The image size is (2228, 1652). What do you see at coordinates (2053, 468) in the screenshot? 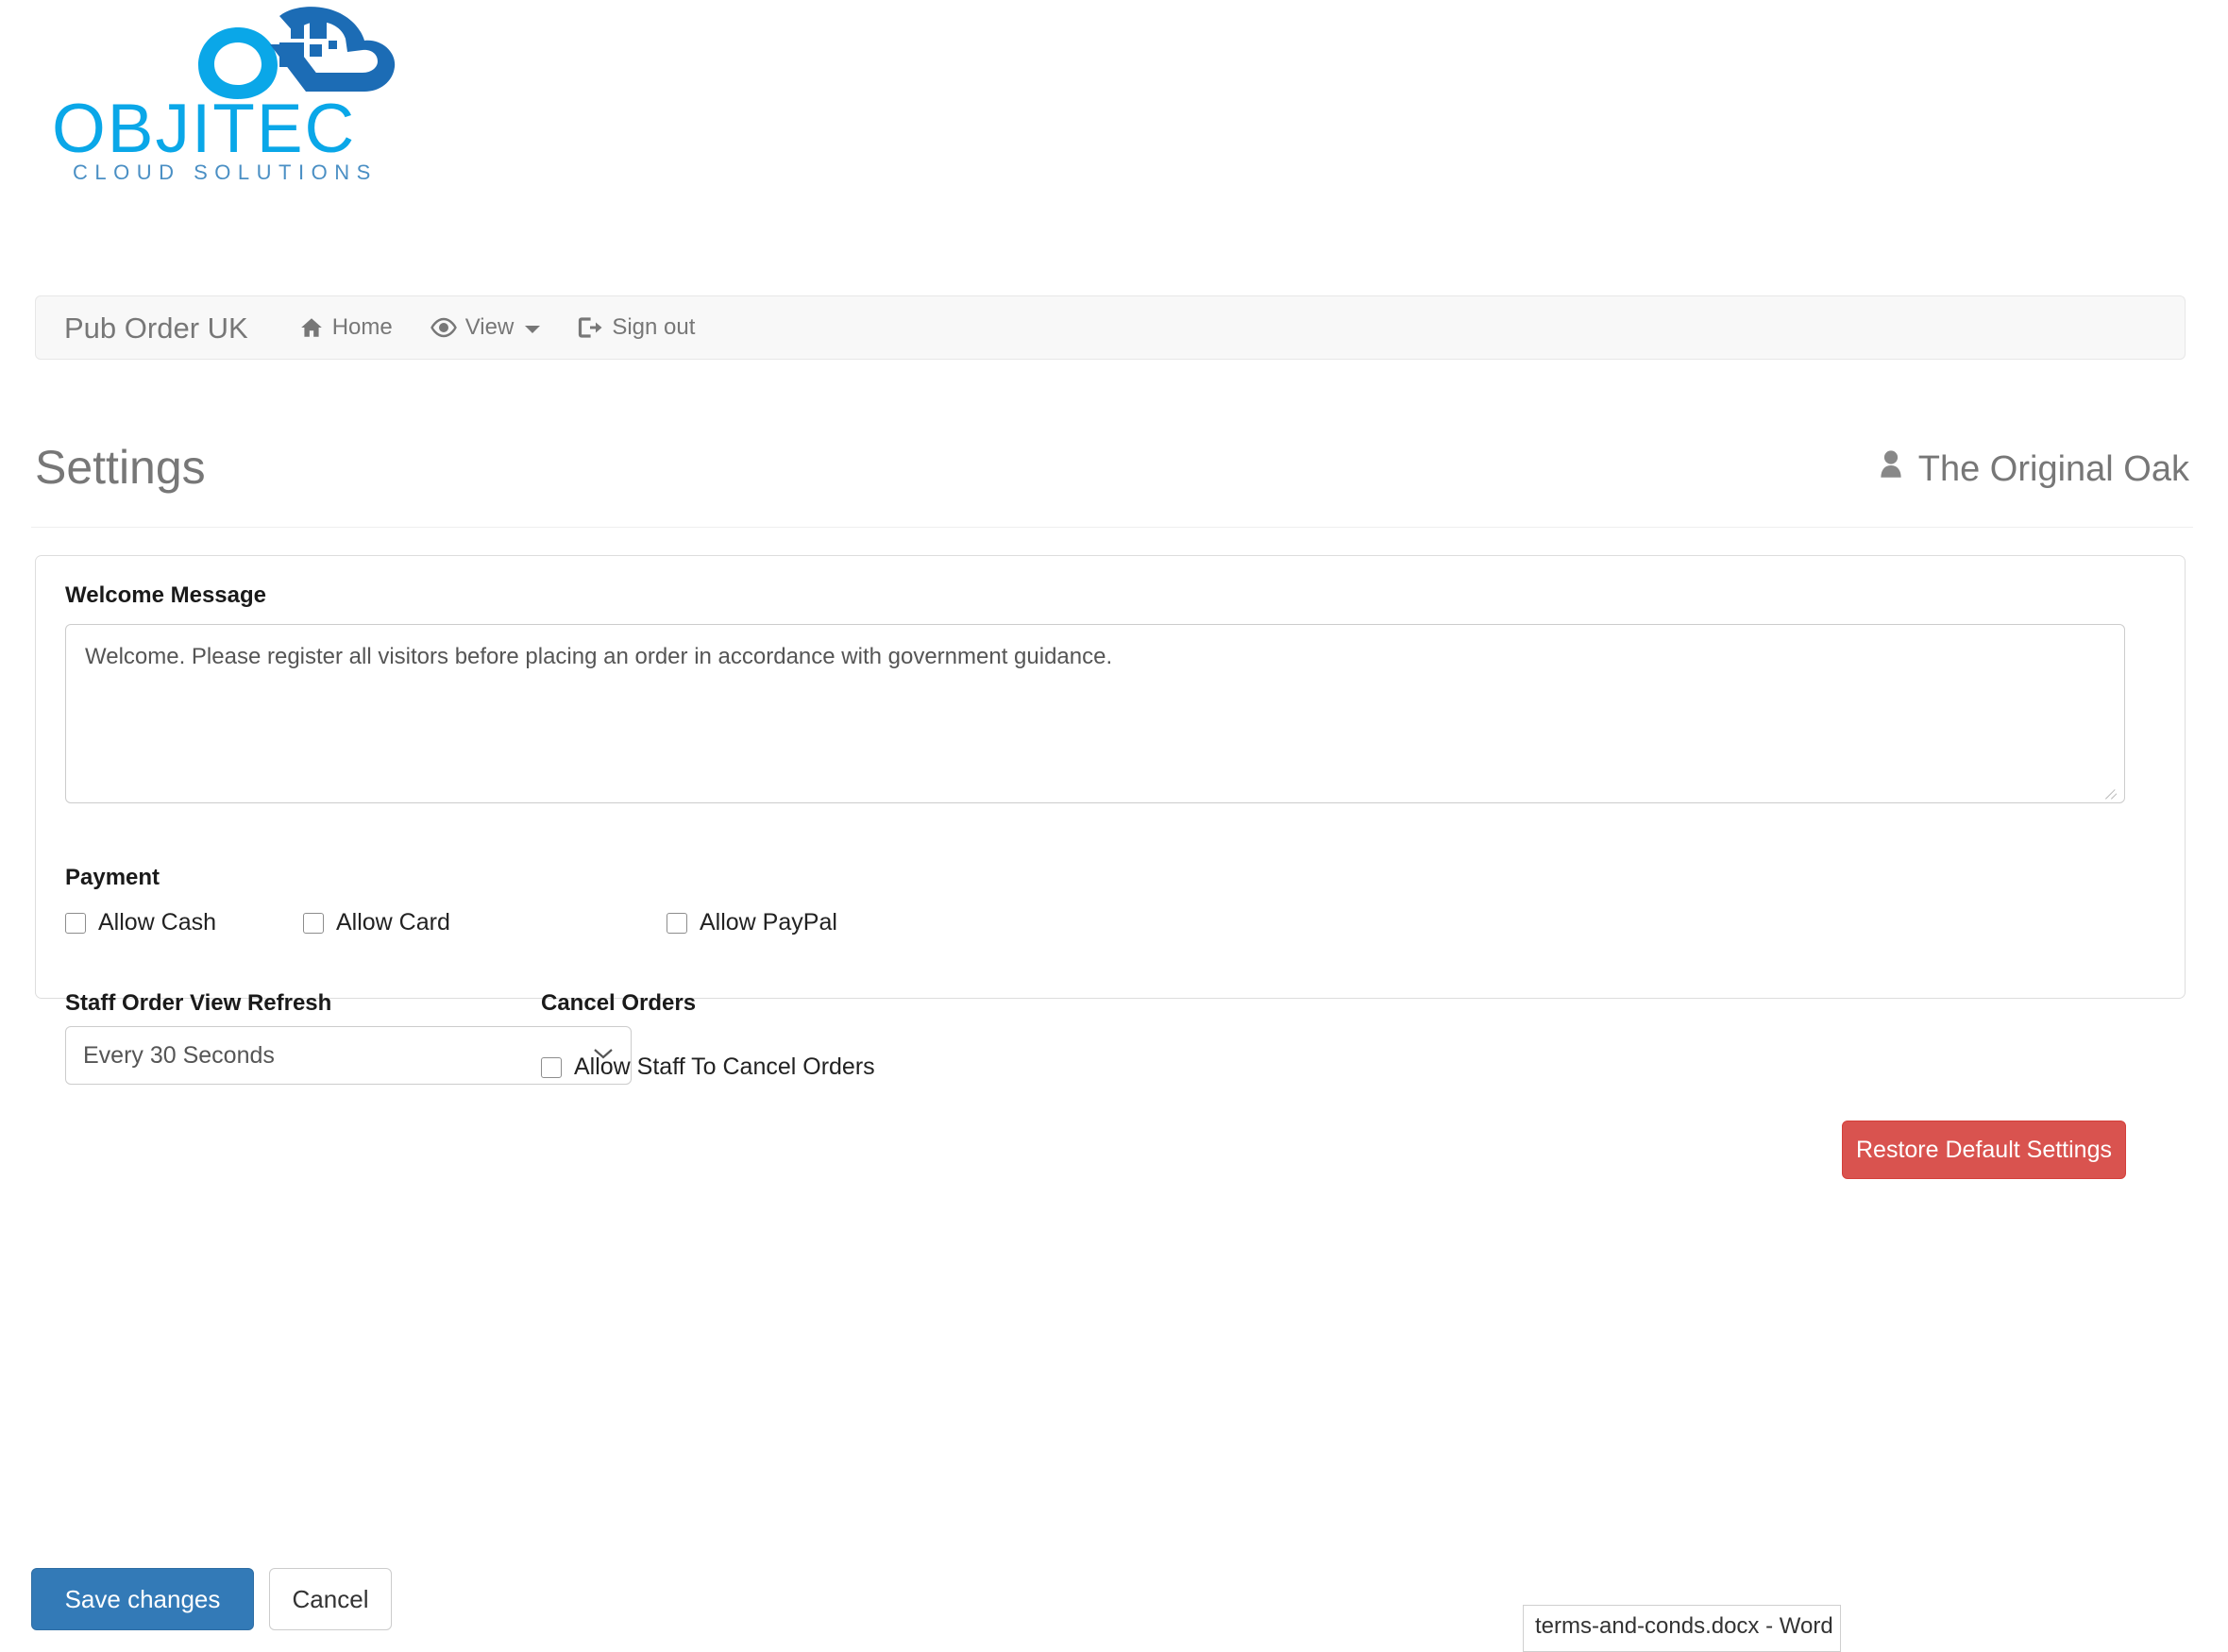
I see `current-user-label: The Original Oak` at bounding box center [2053, 468].